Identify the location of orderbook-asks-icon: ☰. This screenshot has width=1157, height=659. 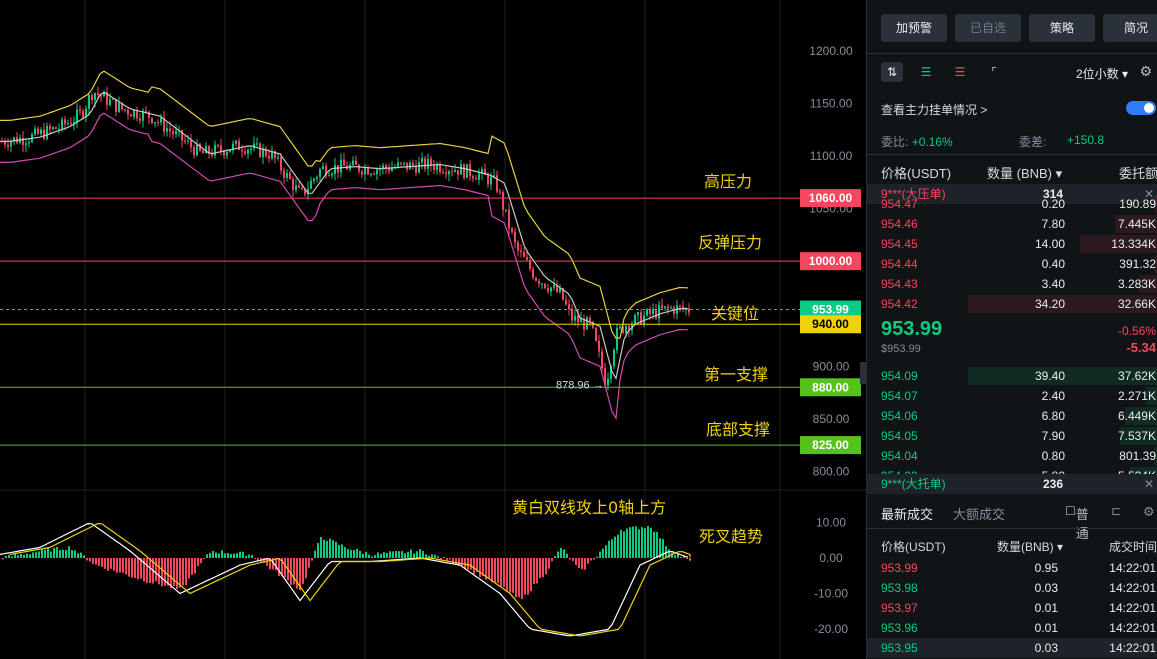
(960, 72).